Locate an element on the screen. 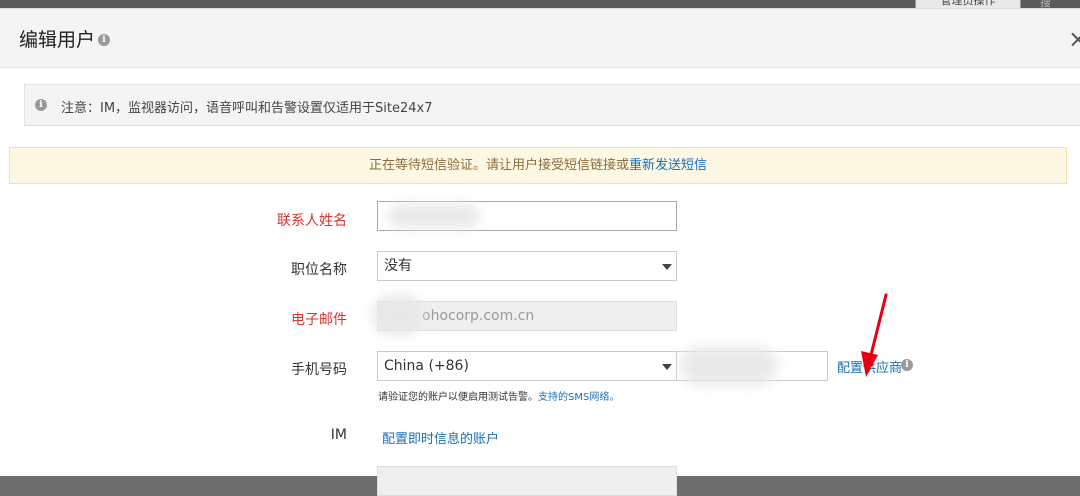 The width and height of the screenshot is (1080, 496). redacted-name is located at coordinates (434, 216).